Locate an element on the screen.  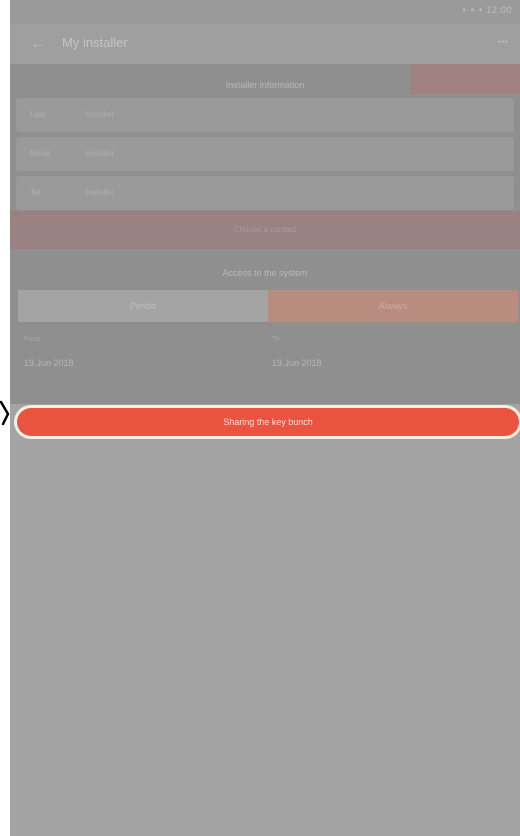
share-key-bunch-button: Sharing the key bunch is located at coordinates (268, 422).